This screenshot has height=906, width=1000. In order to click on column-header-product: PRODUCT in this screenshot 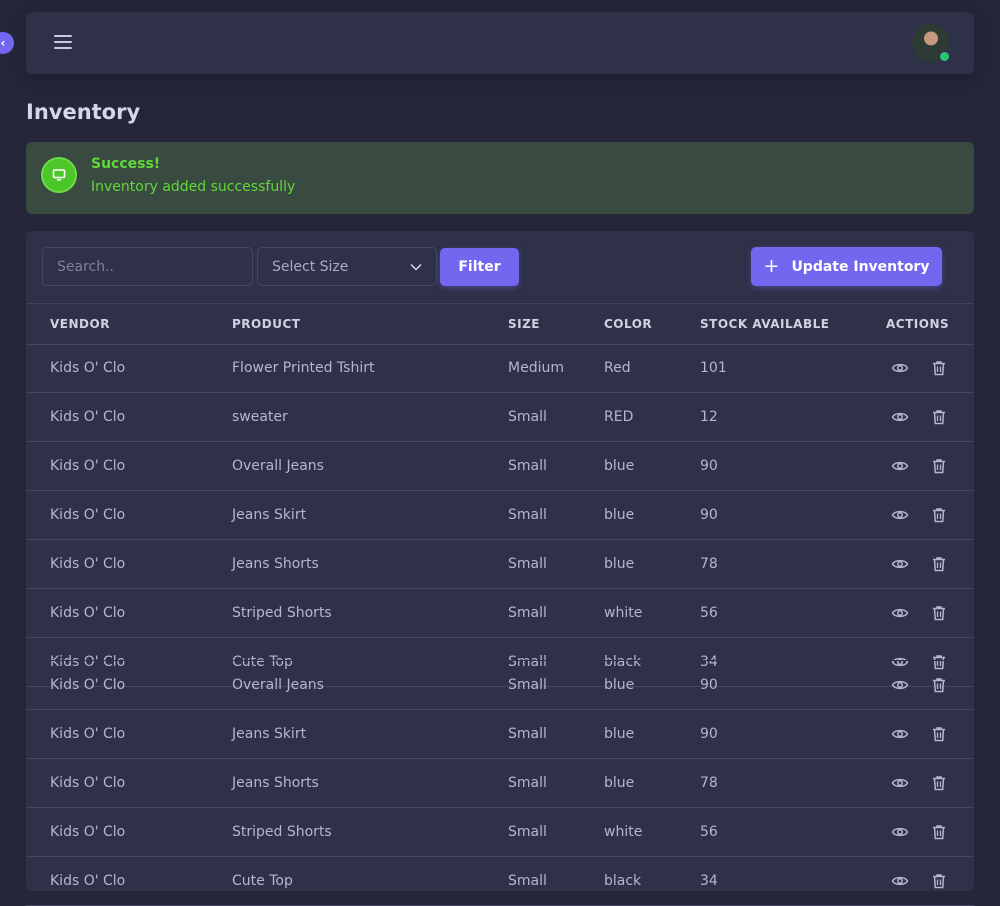, I will do `click(266, 324)`.